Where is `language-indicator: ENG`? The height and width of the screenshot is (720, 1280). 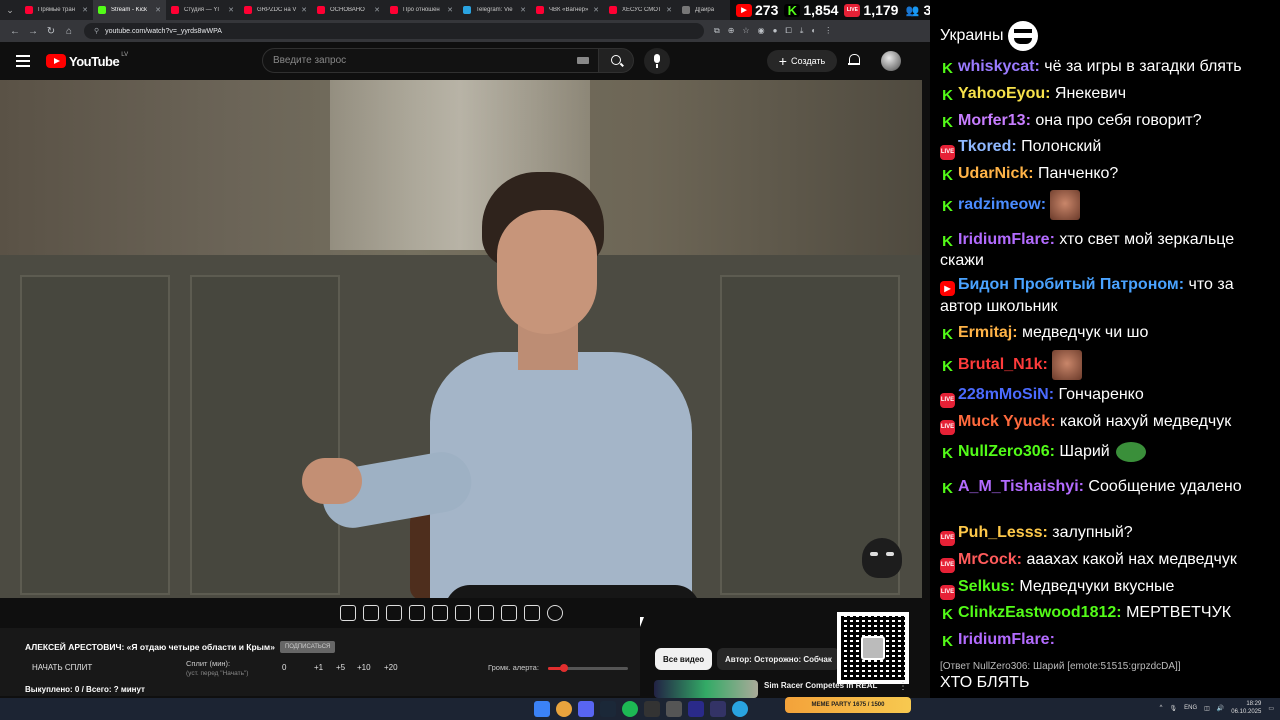 language-indicator: ENG is located at coordinates (1190, 708).